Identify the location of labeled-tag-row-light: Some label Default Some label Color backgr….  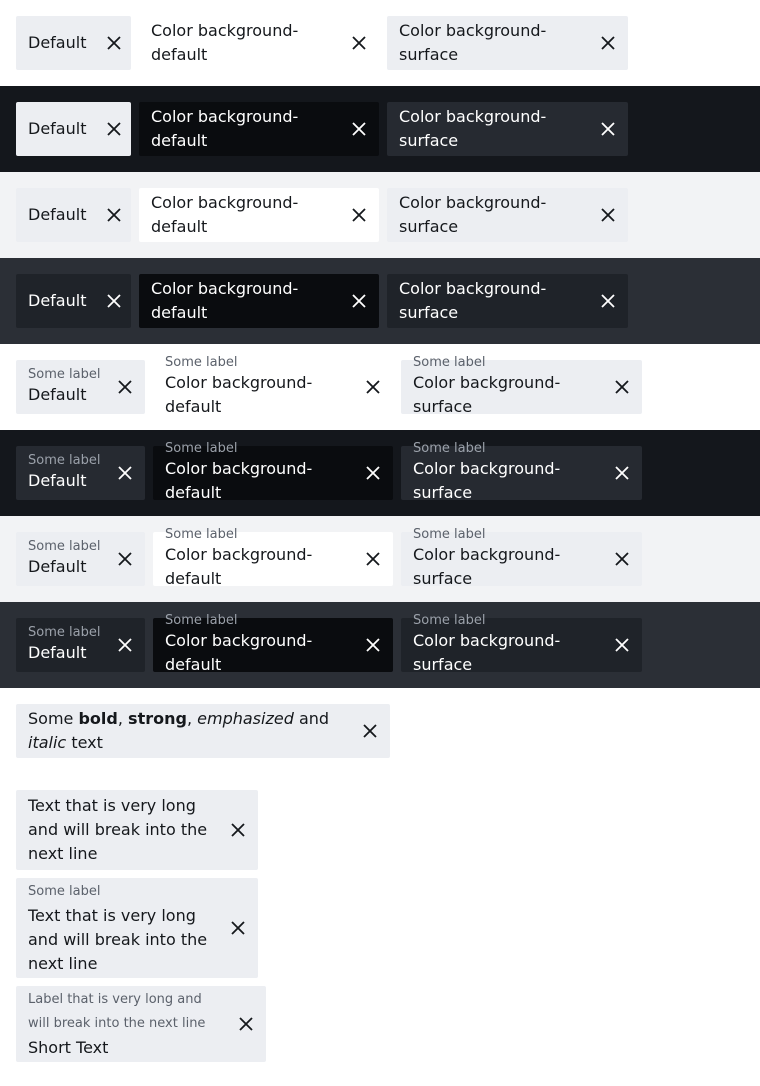
(380, 387).